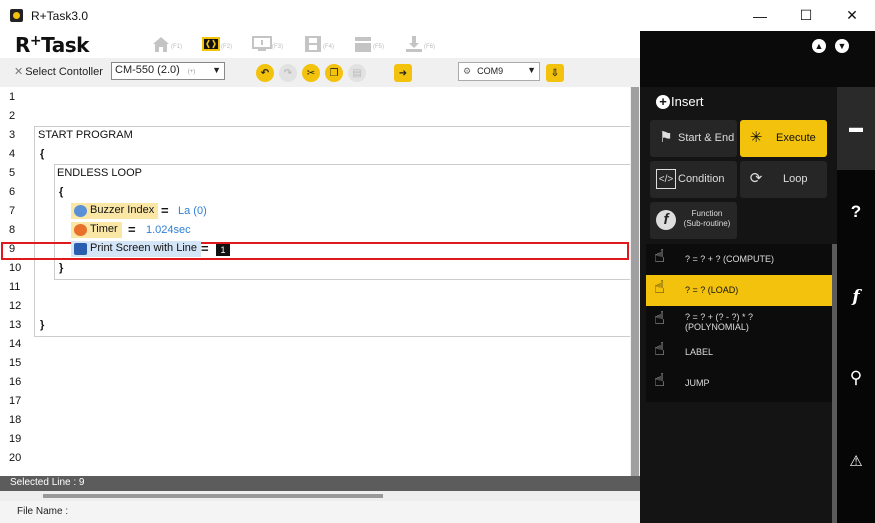 This screenshot has width=875, height=523. Describe the element at coordinates (783, 138) in the screenshot. I see `category-execute: ✳ Execute` at that location.